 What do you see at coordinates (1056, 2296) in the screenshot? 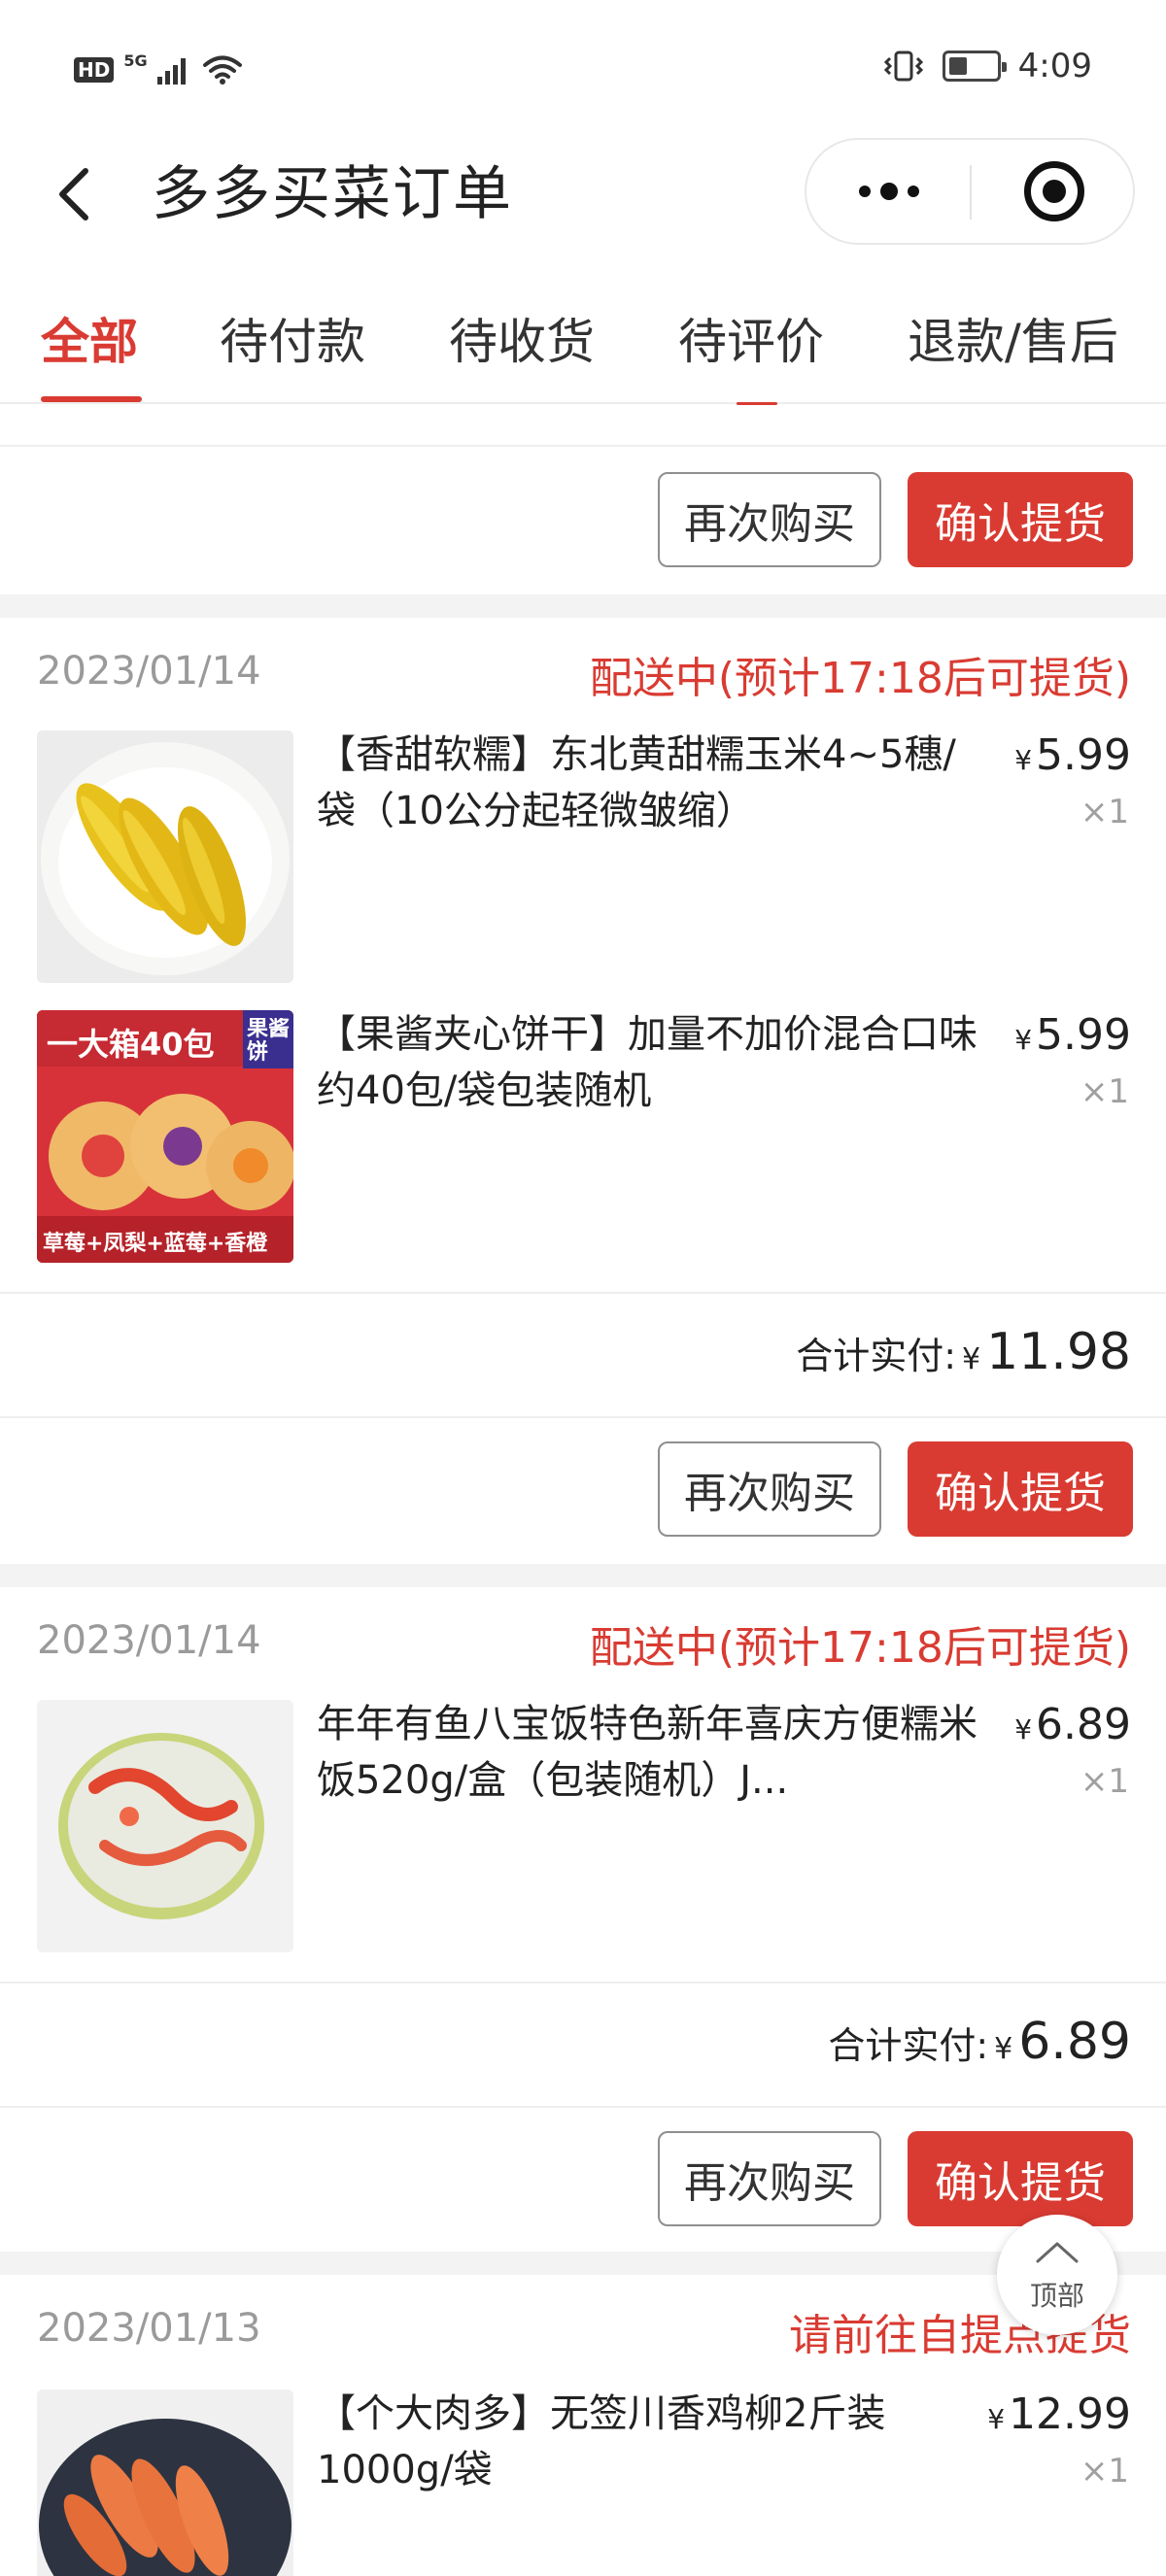
I see `back-to-top-label: 顶部` at bounding box center [1056, 2296].